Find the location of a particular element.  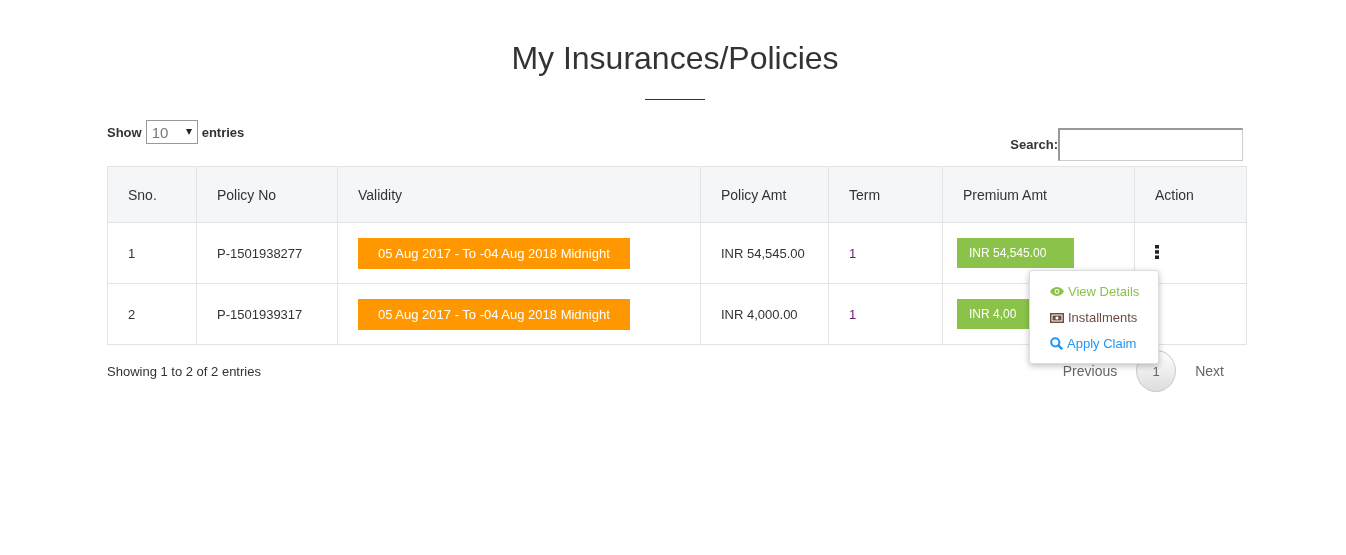

eye-icon is located at coordinates (1057, 291).